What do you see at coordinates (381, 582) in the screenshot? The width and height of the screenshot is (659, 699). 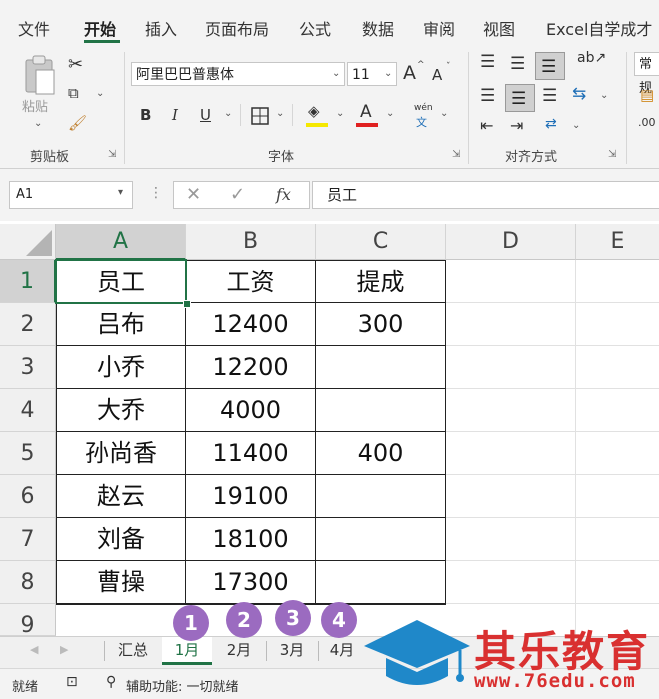 I see `cell-c8` at bounding box center [381, 582].